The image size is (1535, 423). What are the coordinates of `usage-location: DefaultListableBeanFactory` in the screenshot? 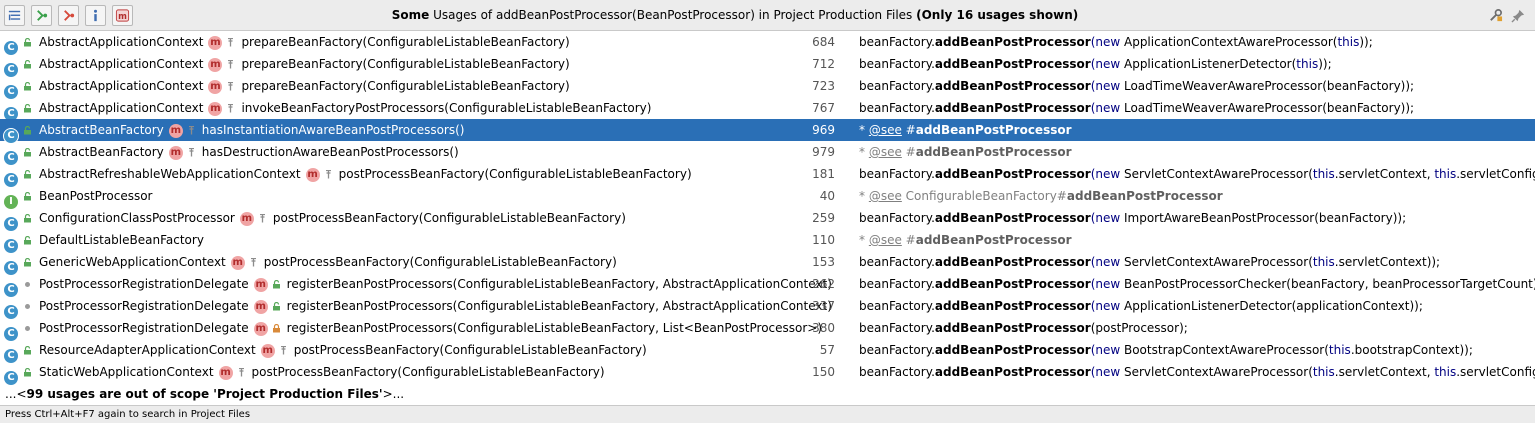 It's located at (121, 240).